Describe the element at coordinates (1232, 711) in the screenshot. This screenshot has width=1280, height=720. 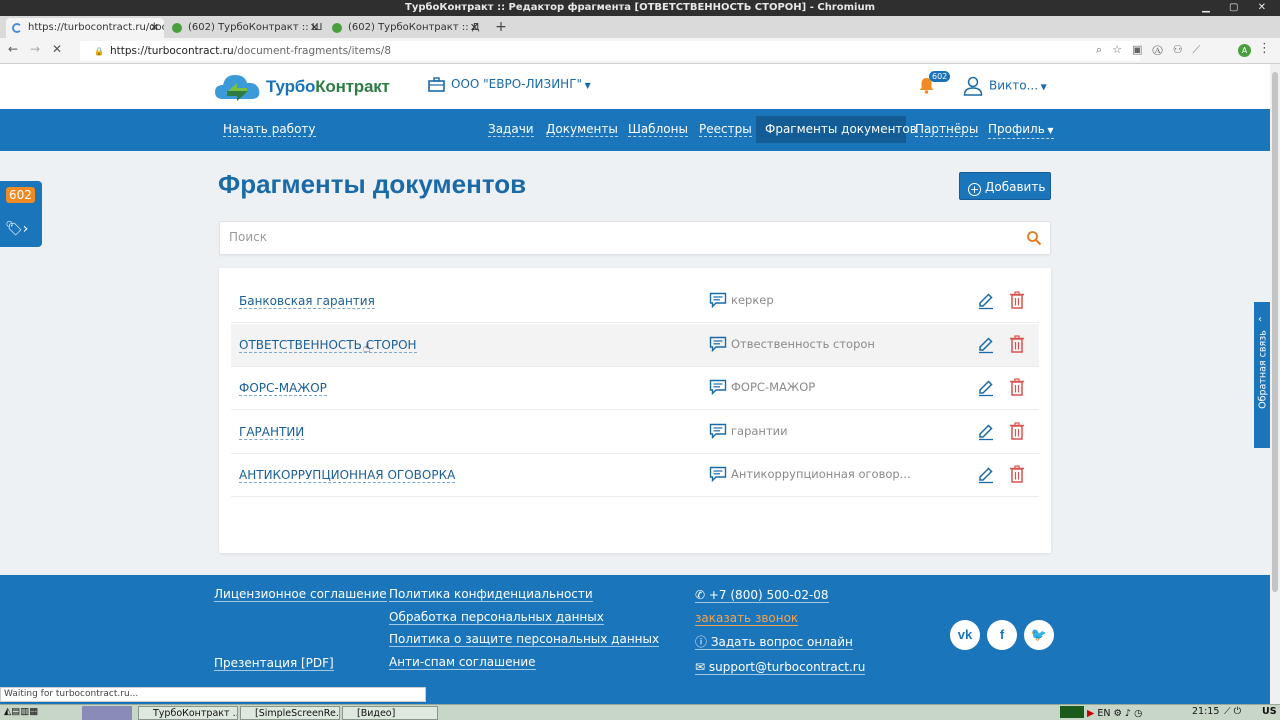
I see `tray-extra-icons: ⟋ ⏻` at that location.